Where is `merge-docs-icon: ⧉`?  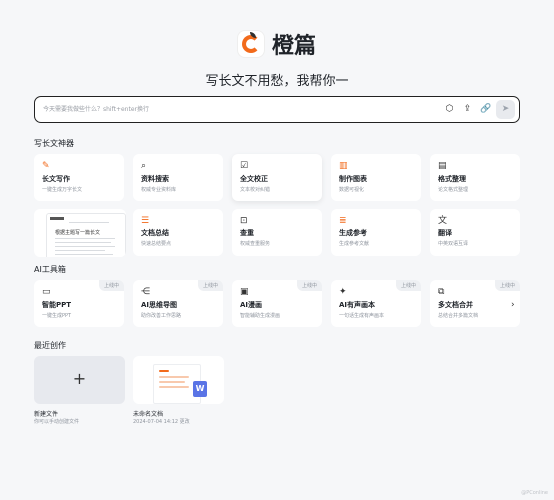 merge-docs-icon: ⧉ is located at coordinates (441, 292).